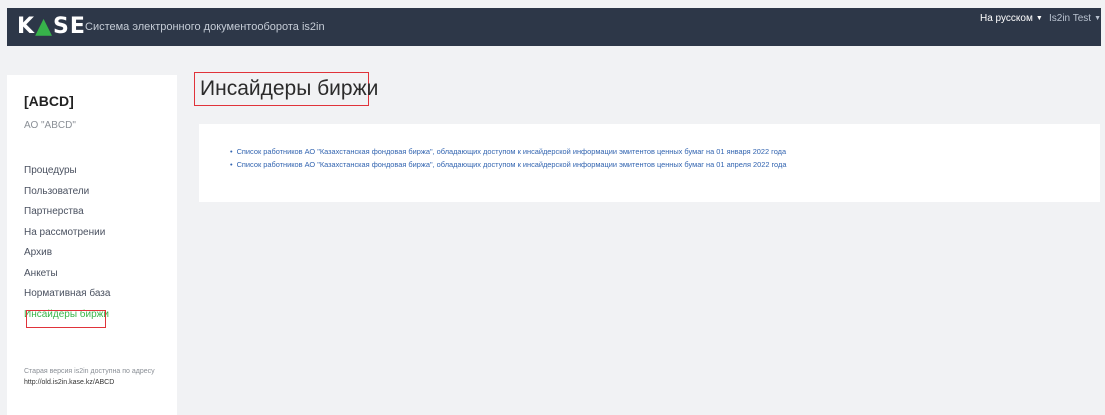 The image size is (1105, 415). I want to click on old-version-text: Старая версия is2in доступна по адресу, so click(89, 371).